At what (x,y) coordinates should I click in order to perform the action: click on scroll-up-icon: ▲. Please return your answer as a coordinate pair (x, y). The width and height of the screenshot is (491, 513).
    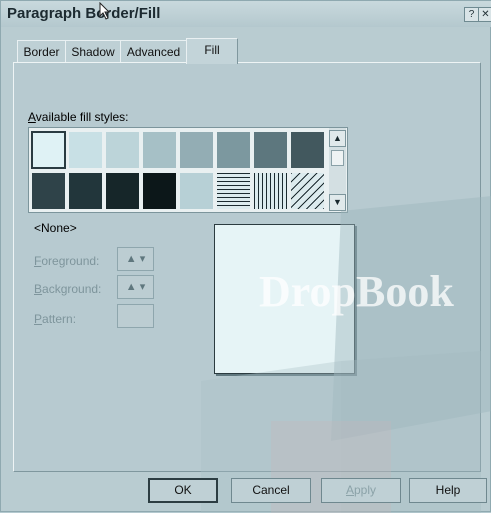
    Looking at the image, I should click on (337, 138).